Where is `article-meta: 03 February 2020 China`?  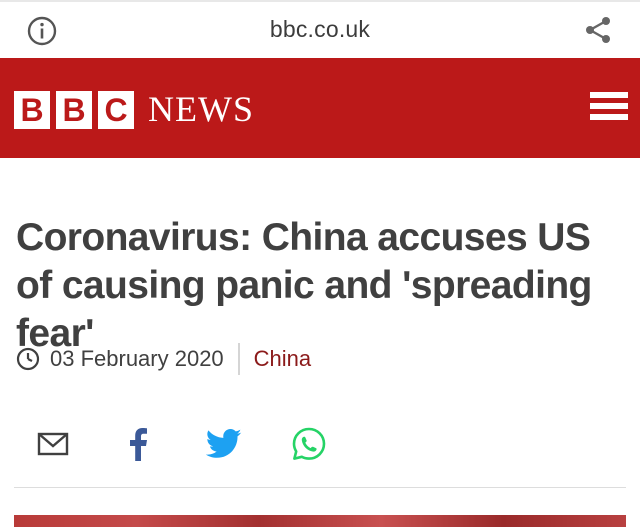
article-meta: 03 February 2020 China is located at coordinates (163, 359).